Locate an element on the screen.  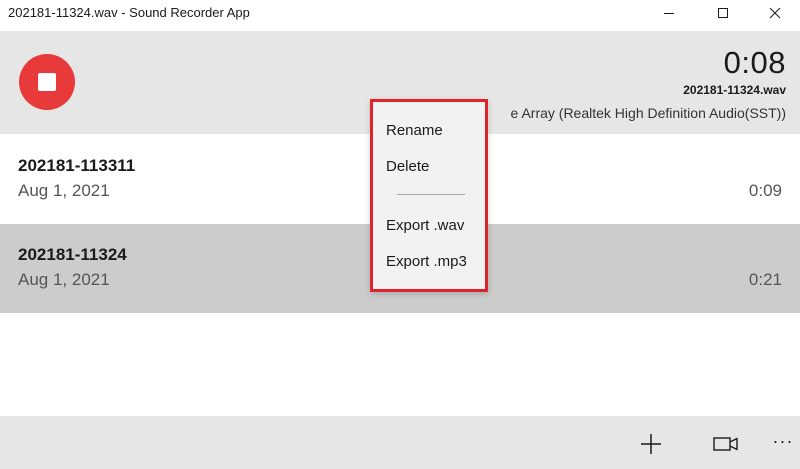
minimize-button is located at coordinates (669, 13).